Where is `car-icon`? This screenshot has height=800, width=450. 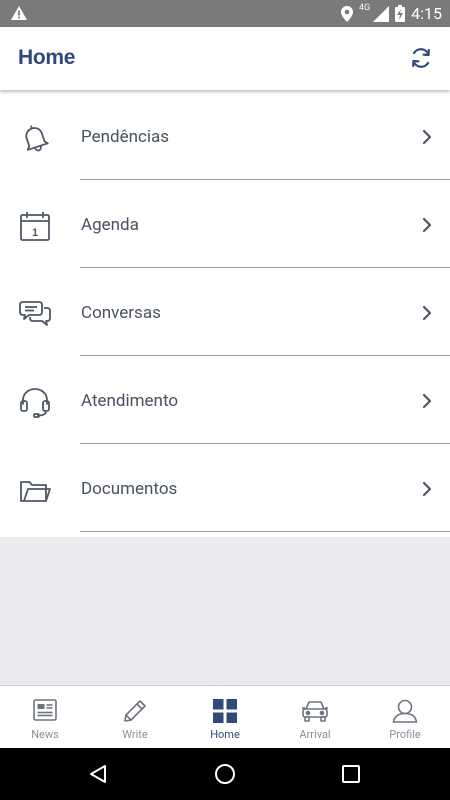 car-icon is located at coordinates (315, 711).